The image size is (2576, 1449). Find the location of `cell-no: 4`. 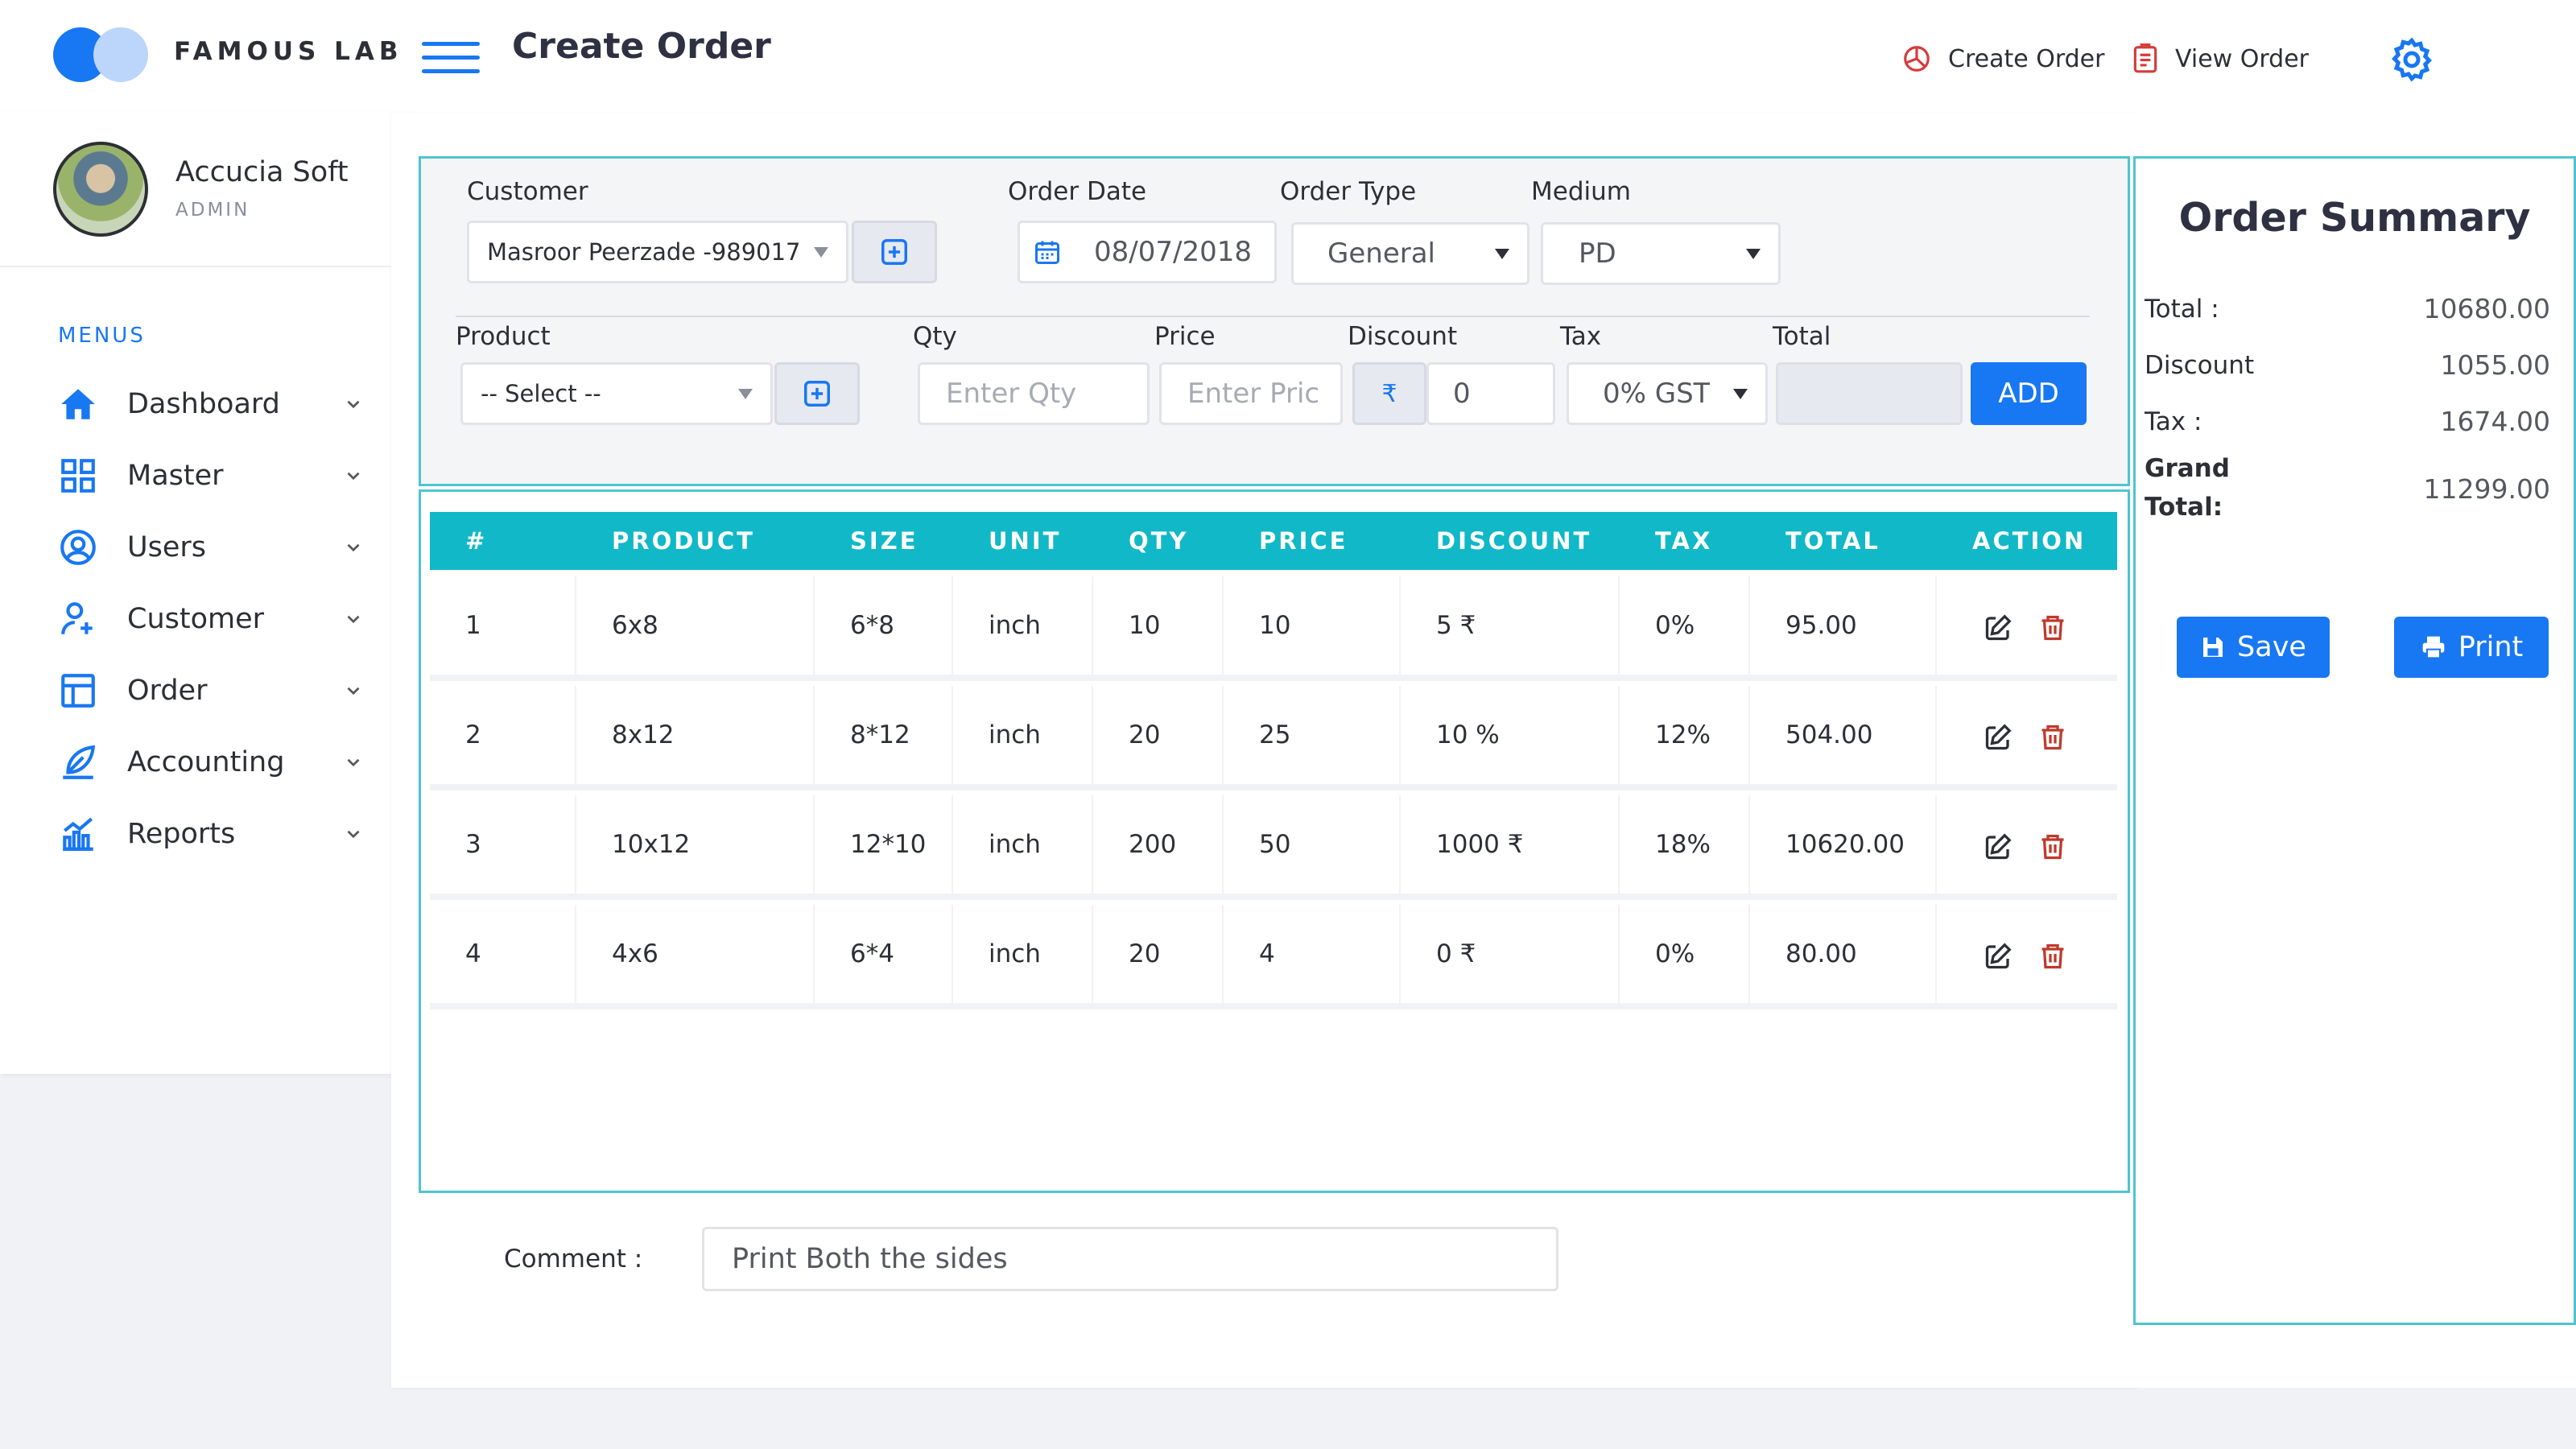

cell-no: 4 is located at coordinates (473, 953).